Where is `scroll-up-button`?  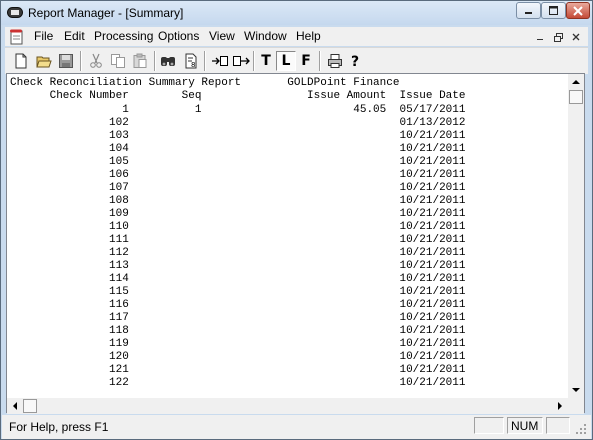 scroll-up-button is located at coordinates (576, 82).